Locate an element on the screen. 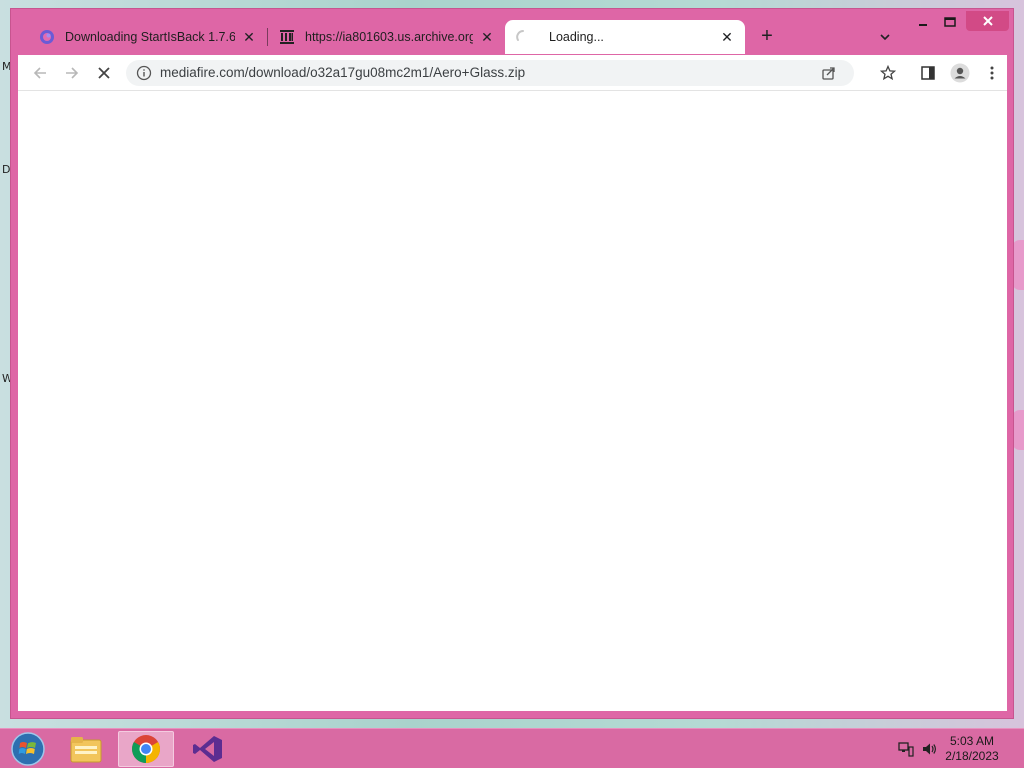 Image resolution: width=1024 pixels, height=768 pixels. arrow-left-icon is located at coordinates (39, 73).